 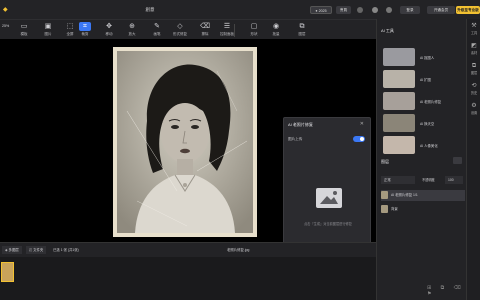 I want to click on close-icon: ✕, so click(x=362, y=124).